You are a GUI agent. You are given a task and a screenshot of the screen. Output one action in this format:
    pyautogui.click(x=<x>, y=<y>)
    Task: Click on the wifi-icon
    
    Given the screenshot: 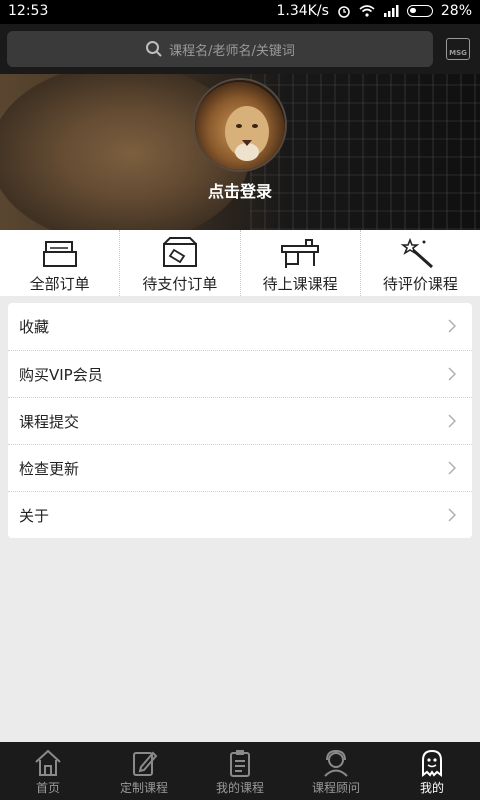 What is the action you would take?
    pyautogui.click(x=367, y=11)
    